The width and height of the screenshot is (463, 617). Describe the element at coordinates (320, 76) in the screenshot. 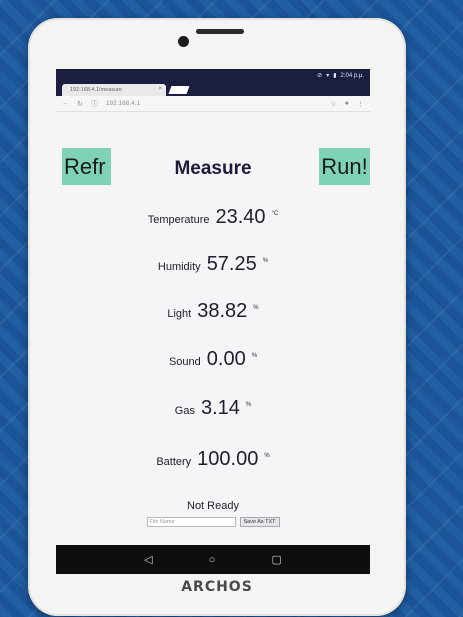

I see `dnd-icon: ⊘` at that location.